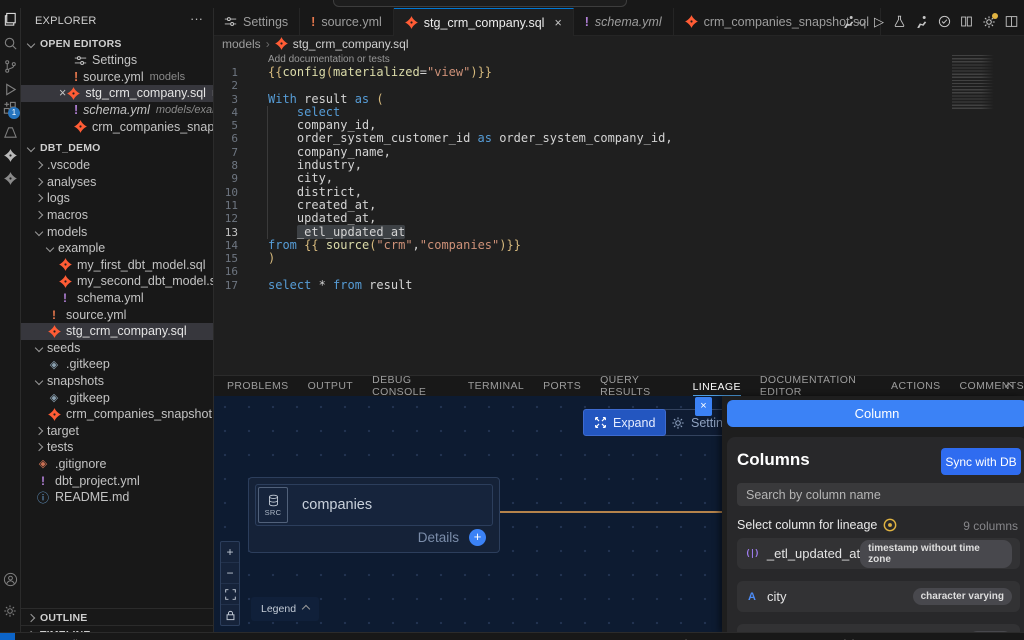  Describe the element at coordinates (618, 72) in the screenshot. I see `code-line: 1 {{config(materialized="view")}}` at that location.